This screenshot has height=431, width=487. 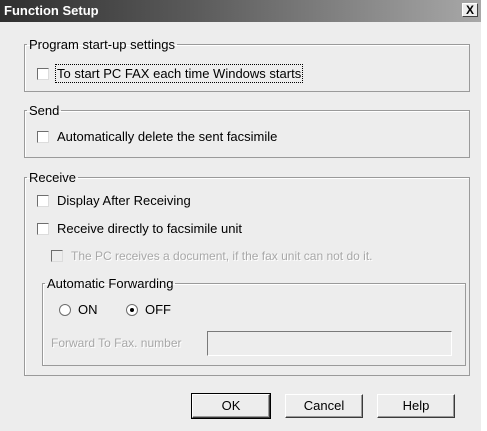 I want to click on forwarding-off-label: OFF, so click(x=158, y=309).